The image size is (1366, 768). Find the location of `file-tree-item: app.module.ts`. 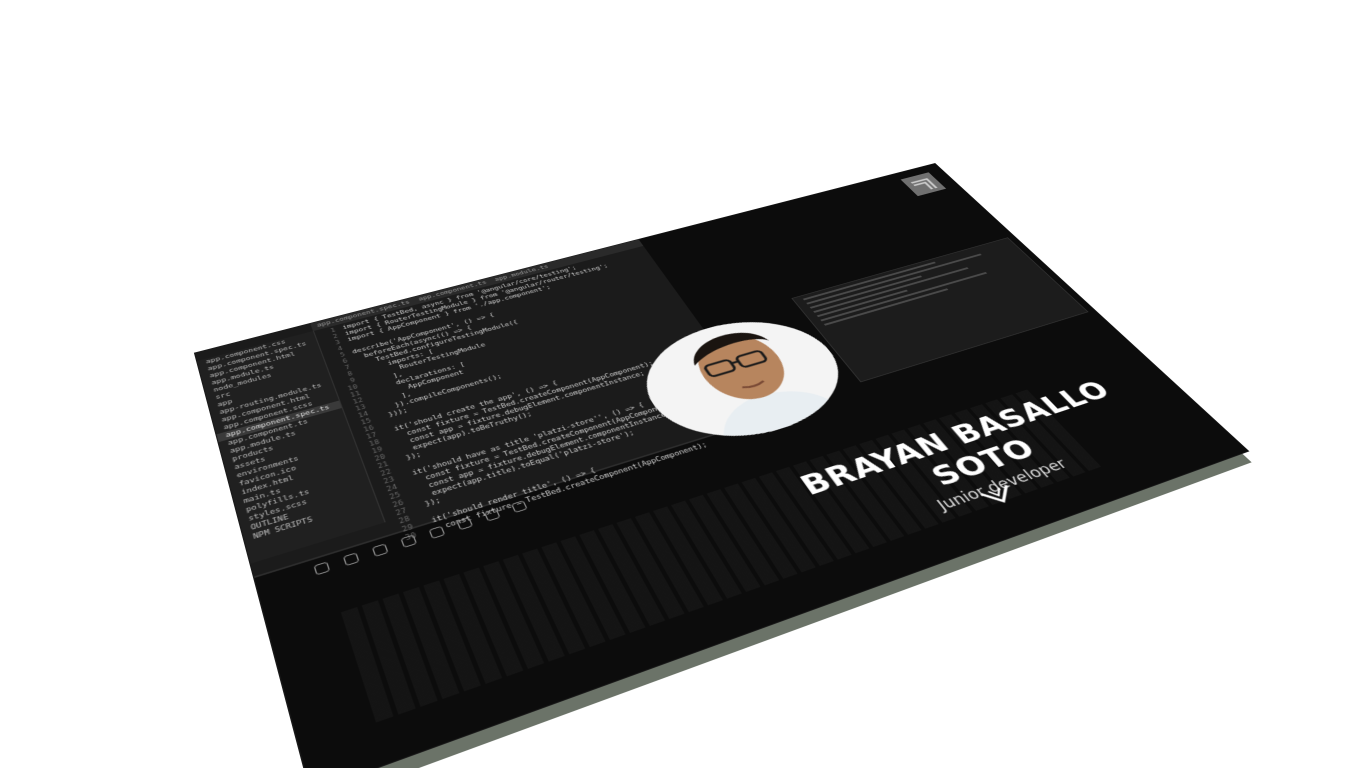

file-tree-item: app.module.ts is located at coordinates (284, 436).